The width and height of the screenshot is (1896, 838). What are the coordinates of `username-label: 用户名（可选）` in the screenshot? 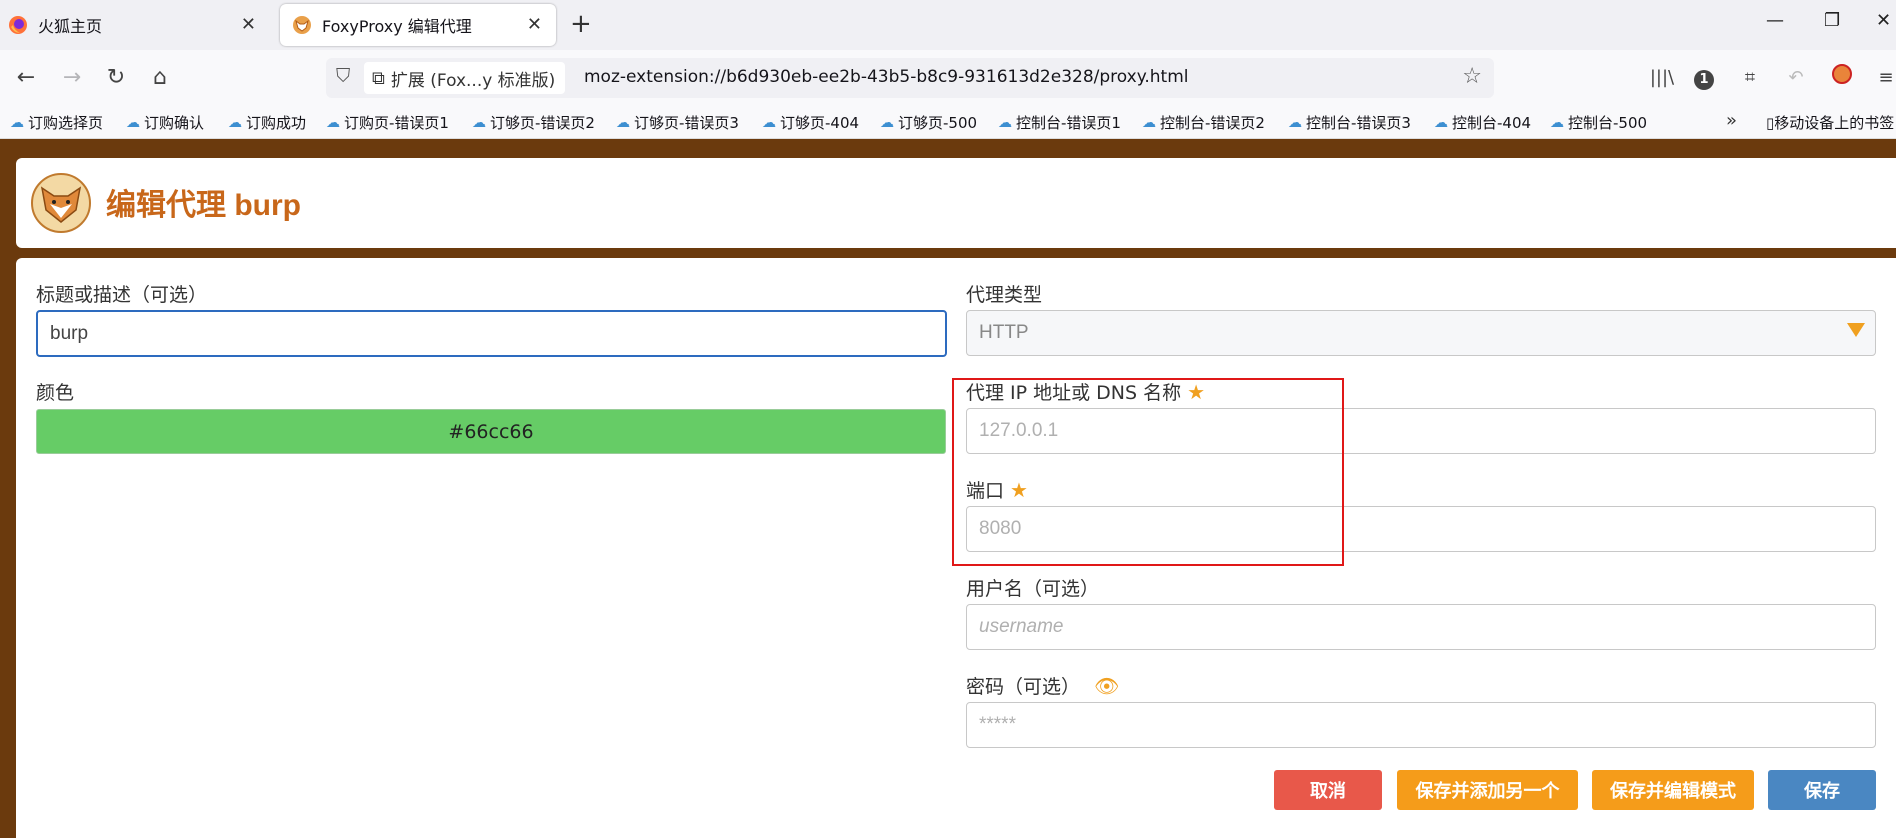 It's located at (1033, 589).